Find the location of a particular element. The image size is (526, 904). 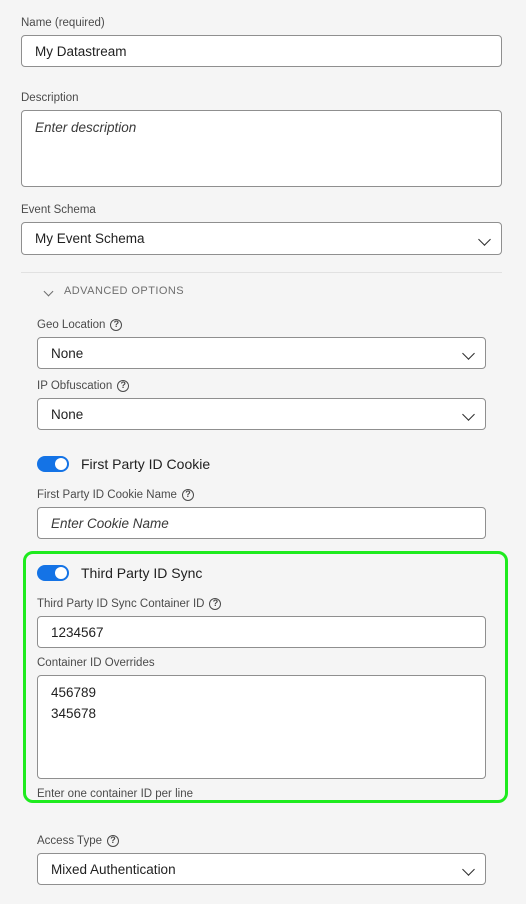

ip-obfuscation-value: None is located at coordinates (67, 414).